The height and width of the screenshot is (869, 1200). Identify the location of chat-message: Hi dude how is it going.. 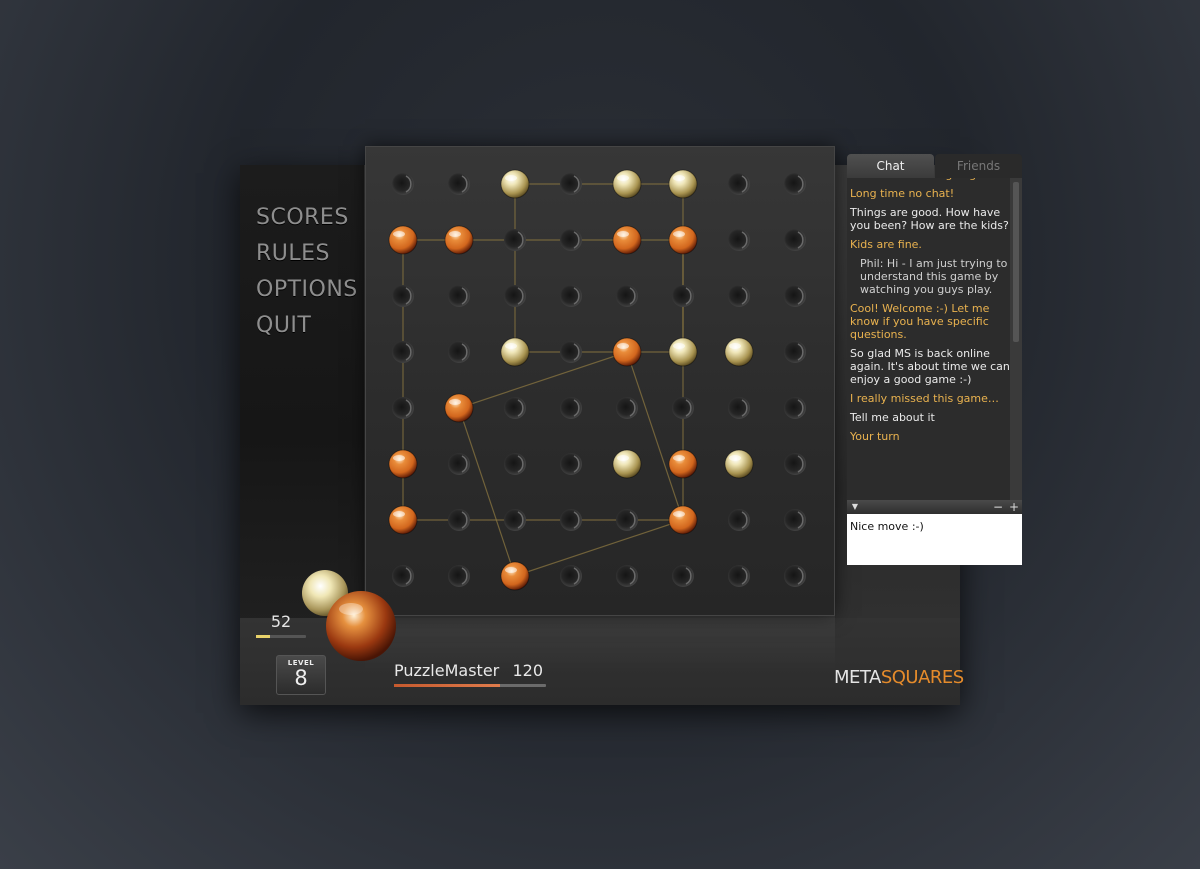
(930, 179).